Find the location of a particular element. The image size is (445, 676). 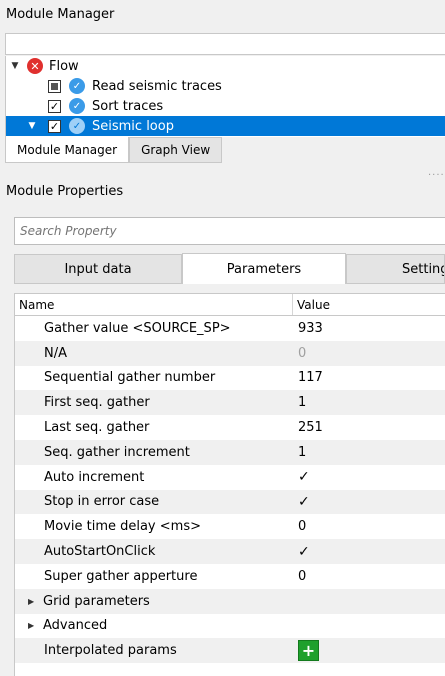

column-header-value: Value is located at coordinates (311, 304).